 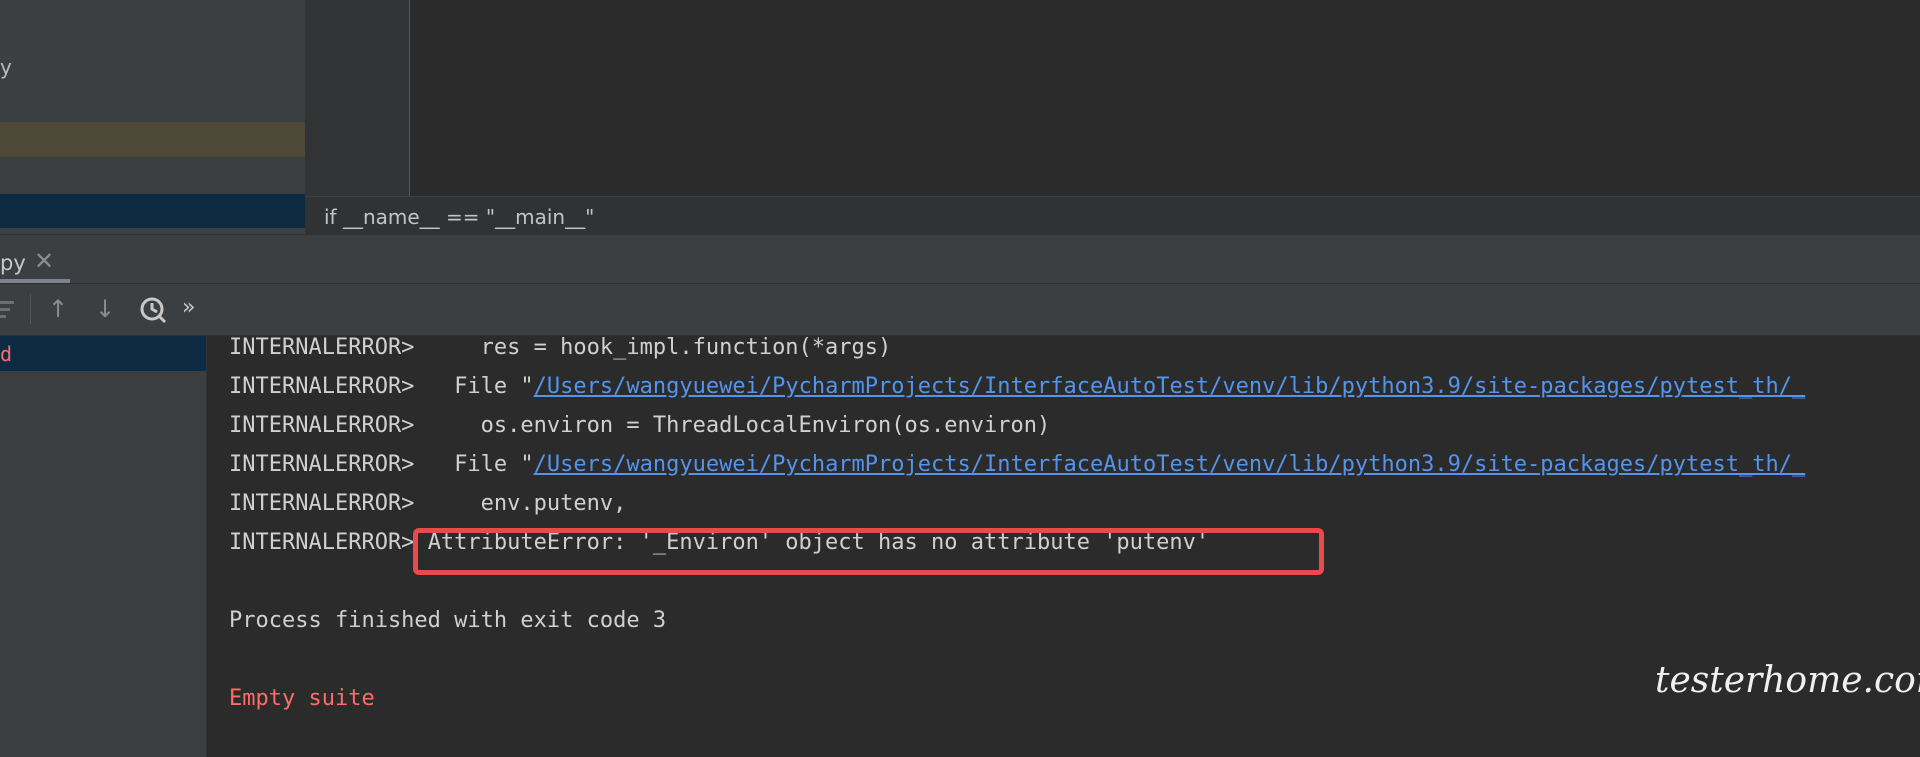 I want to click on error-highlight-box, so click(x=868, y=551).